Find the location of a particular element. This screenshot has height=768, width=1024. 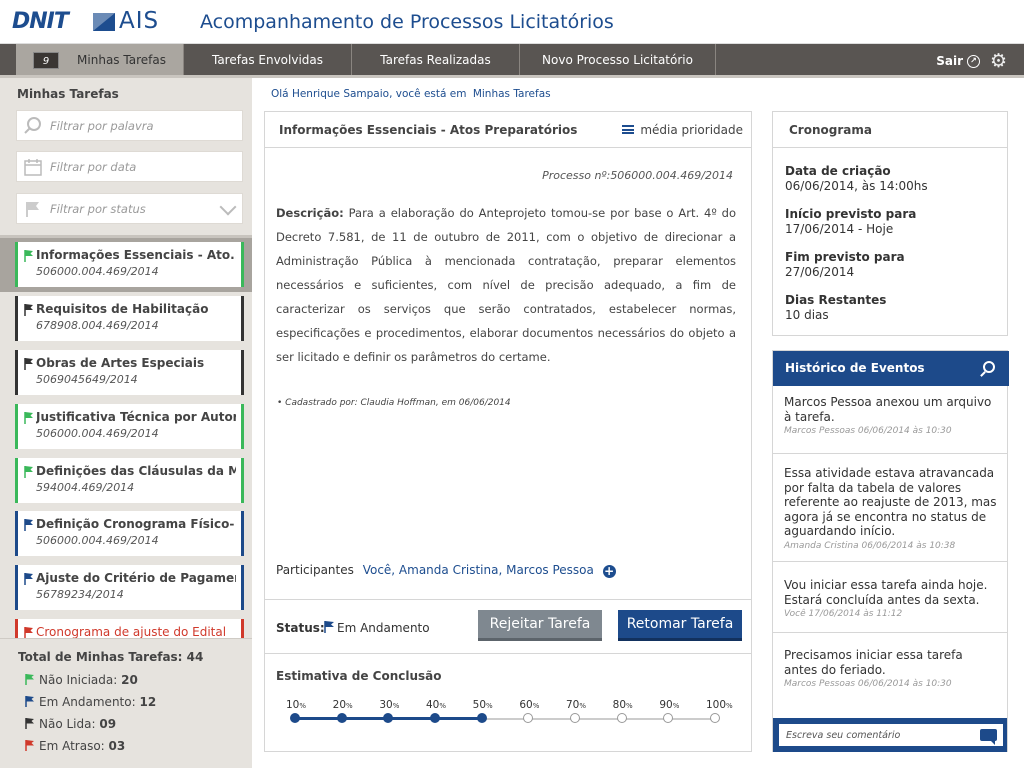

estimate-step-label: 100% is located at coordinates (719, 705).